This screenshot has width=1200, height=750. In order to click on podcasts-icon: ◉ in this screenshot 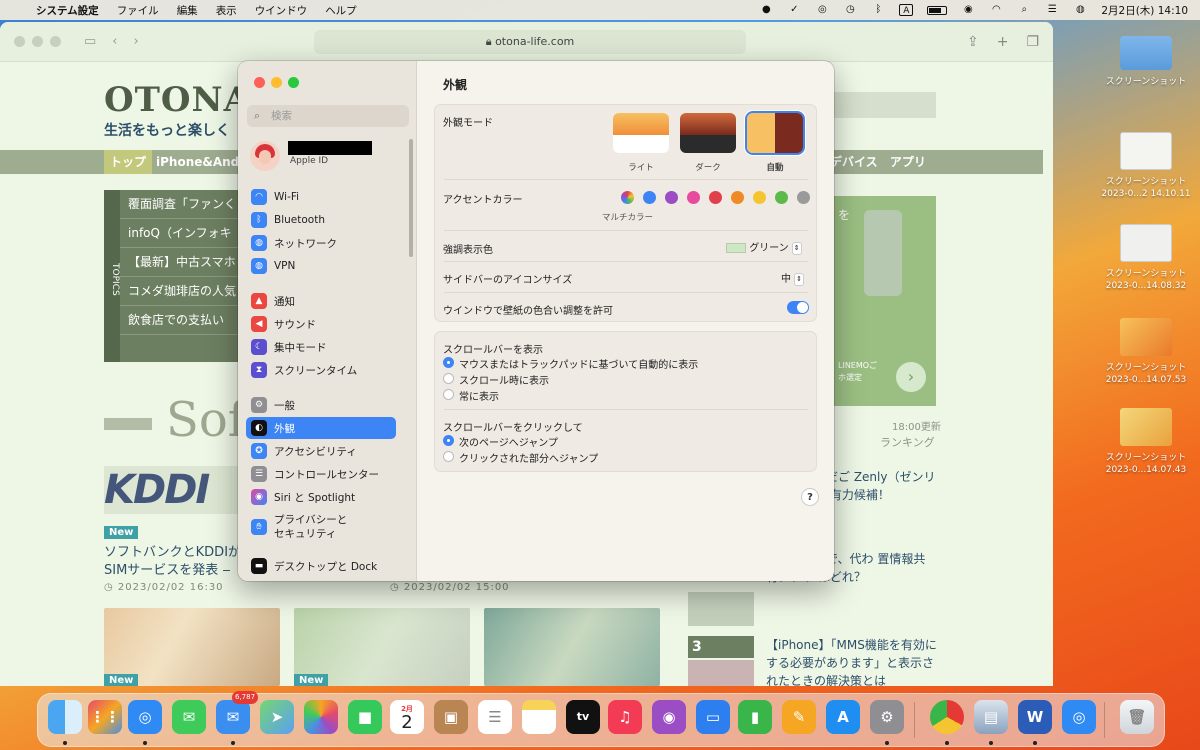, I will do `click(669, 717)`.